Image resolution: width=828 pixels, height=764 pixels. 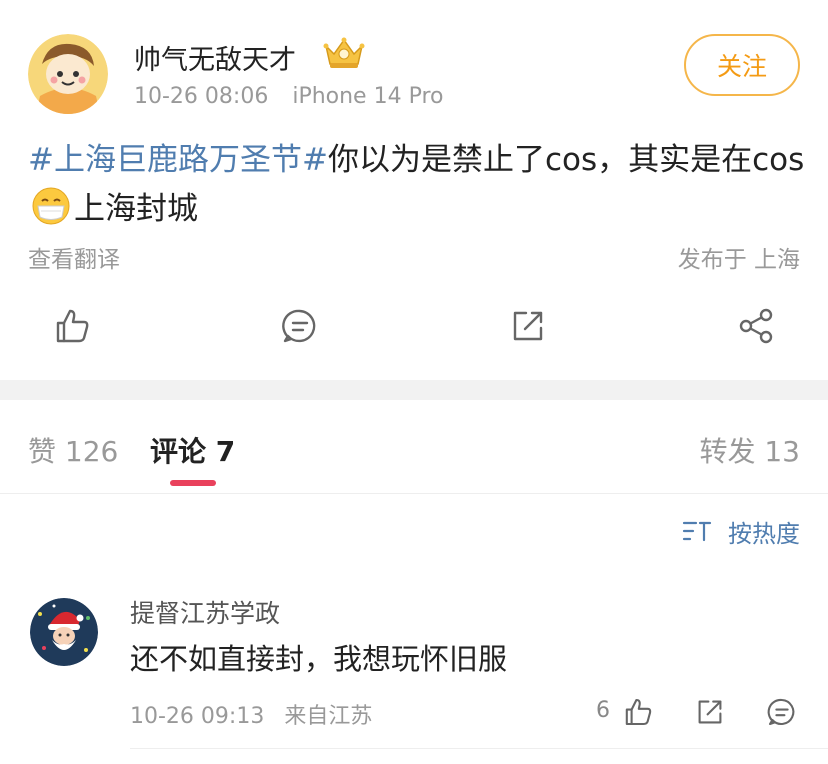 I want to click on post-meta: 10-26 08:06 iPhone 14 Pro, so click(x=288, y=96).